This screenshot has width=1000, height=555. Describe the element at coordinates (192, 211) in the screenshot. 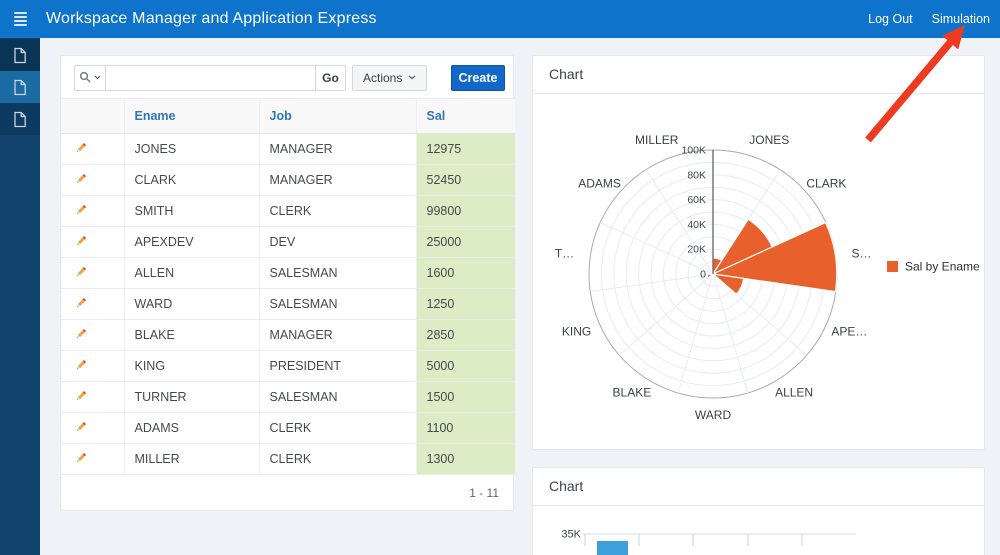

I see `ename-cell: SMITH` at that location.